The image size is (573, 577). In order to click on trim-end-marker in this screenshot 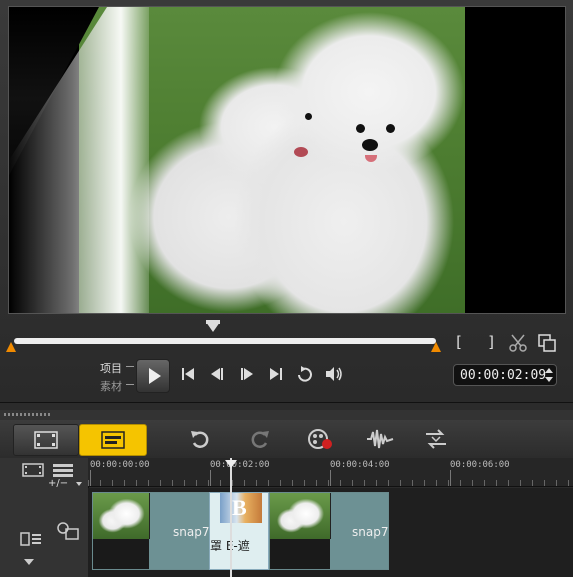, I will do `click(436, 347)`.